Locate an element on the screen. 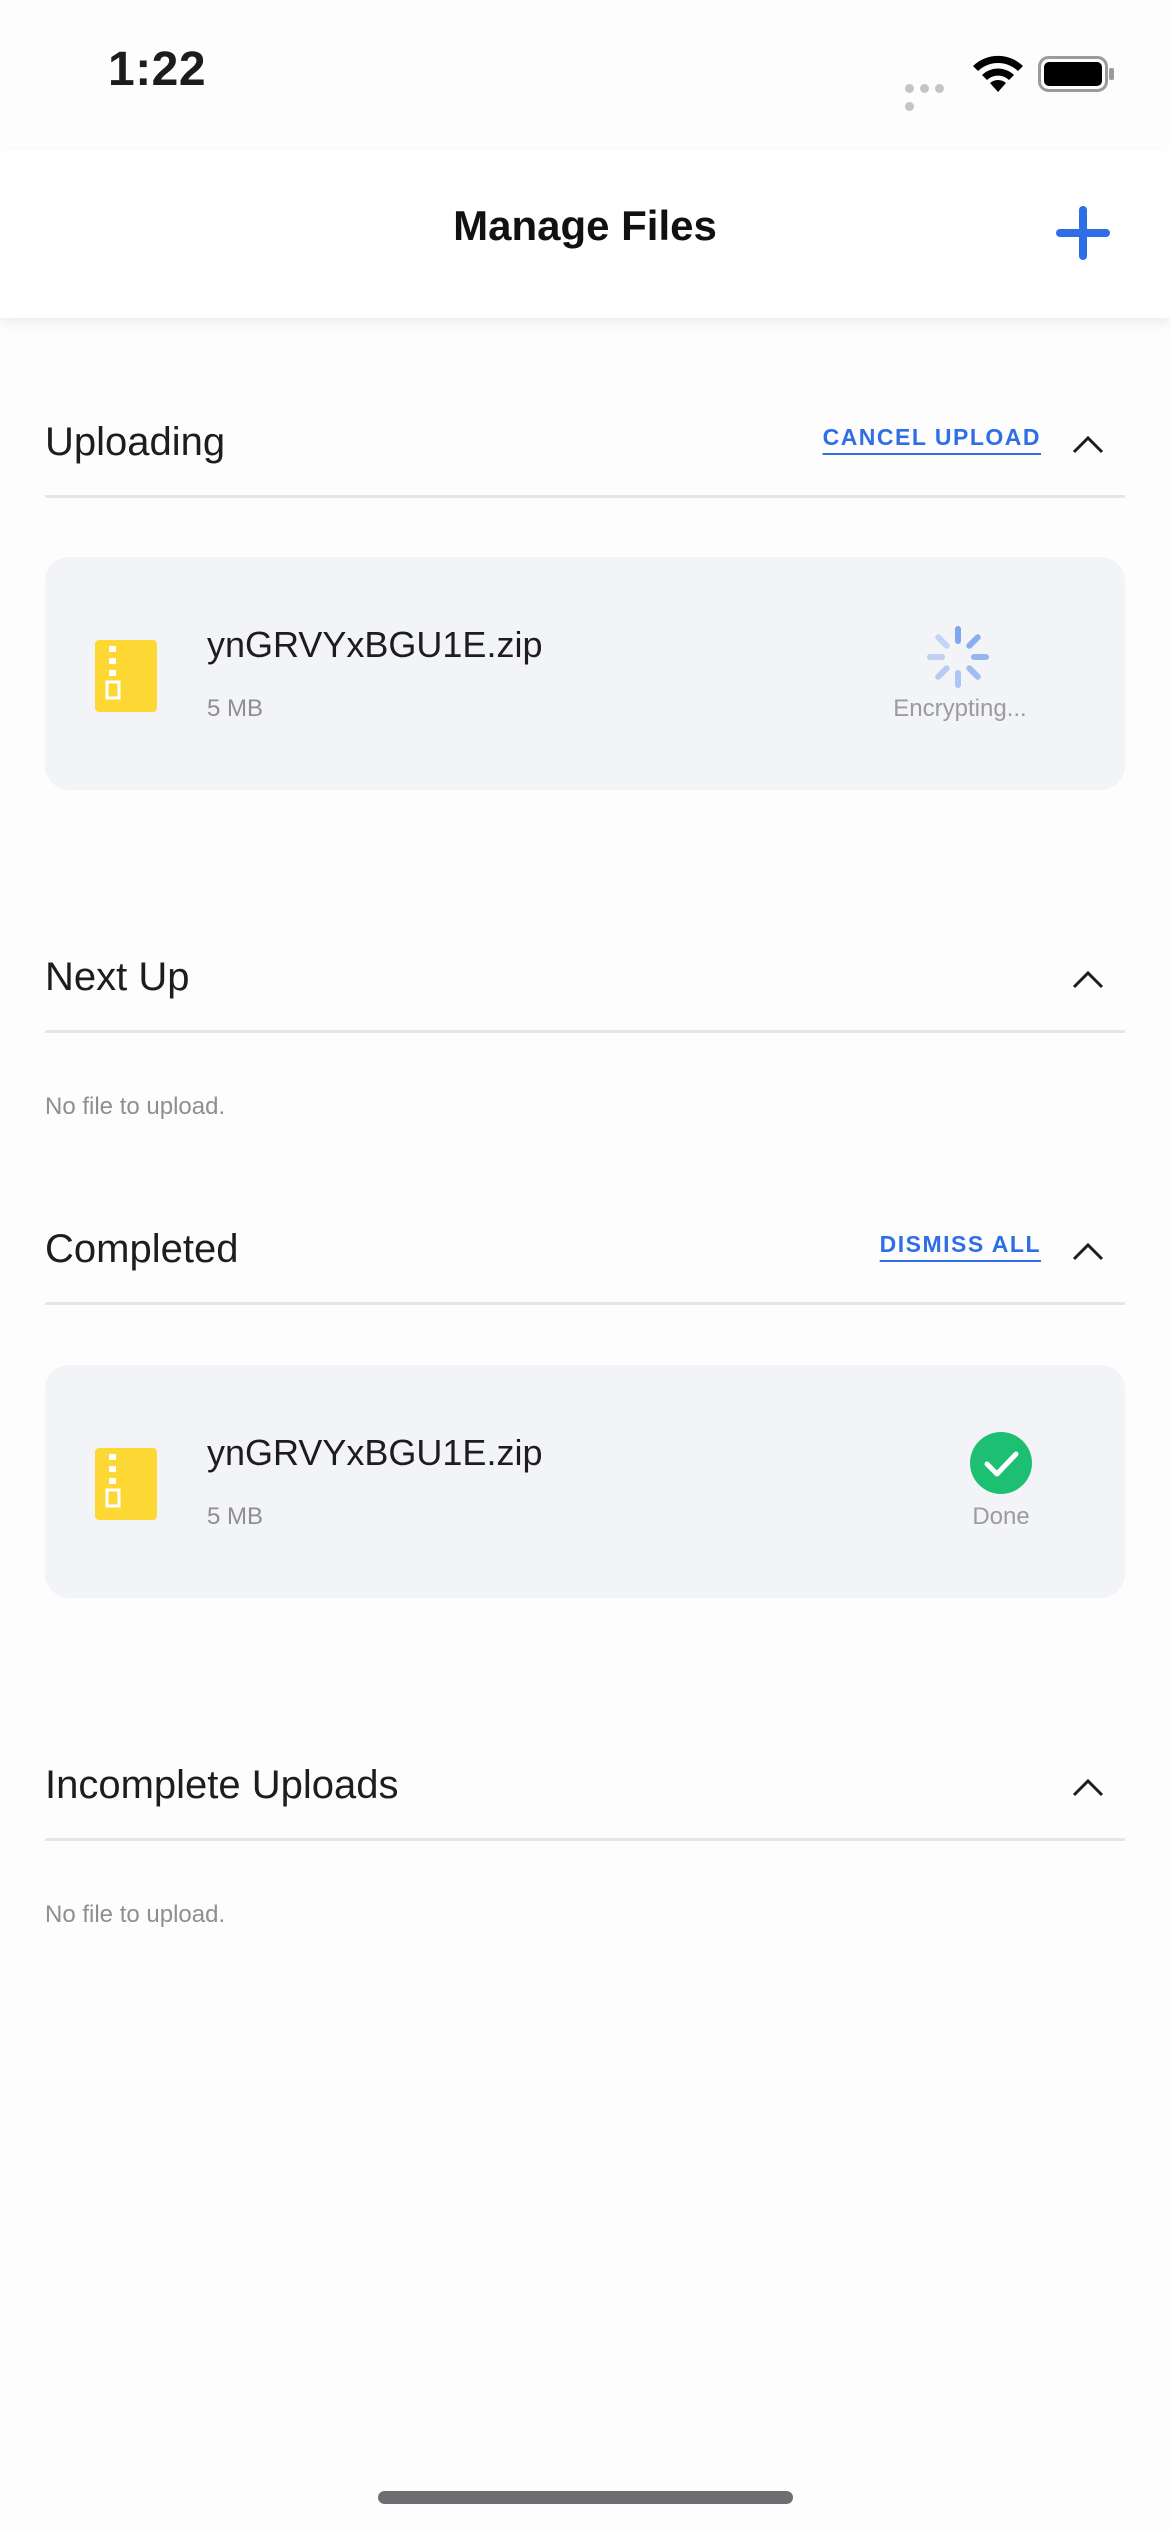  checkmark-circle-icon is located at coordinates (1001, 1463).